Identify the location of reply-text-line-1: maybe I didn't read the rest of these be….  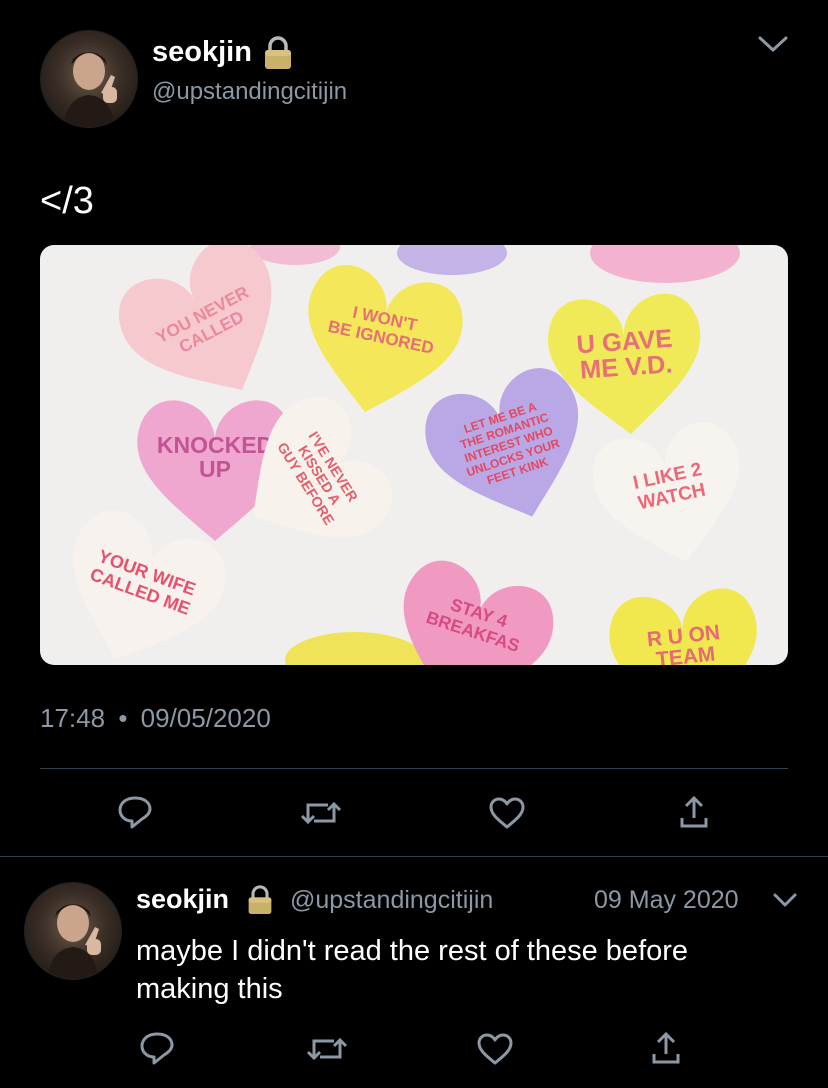
(412, 951).